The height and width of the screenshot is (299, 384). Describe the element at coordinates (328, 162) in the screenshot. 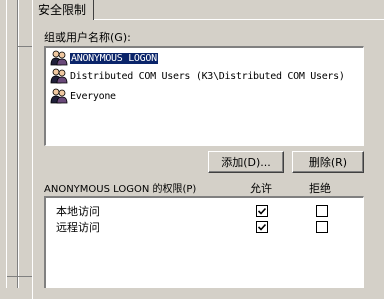

I see `remove-button: 删除(R)` at that location.